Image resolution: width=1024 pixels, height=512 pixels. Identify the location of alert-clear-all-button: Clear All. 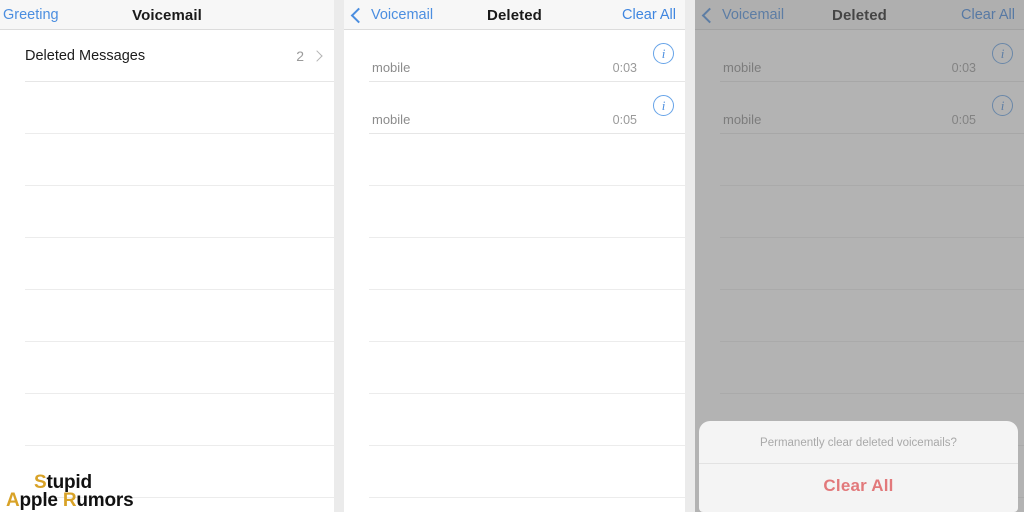
(858, 488).